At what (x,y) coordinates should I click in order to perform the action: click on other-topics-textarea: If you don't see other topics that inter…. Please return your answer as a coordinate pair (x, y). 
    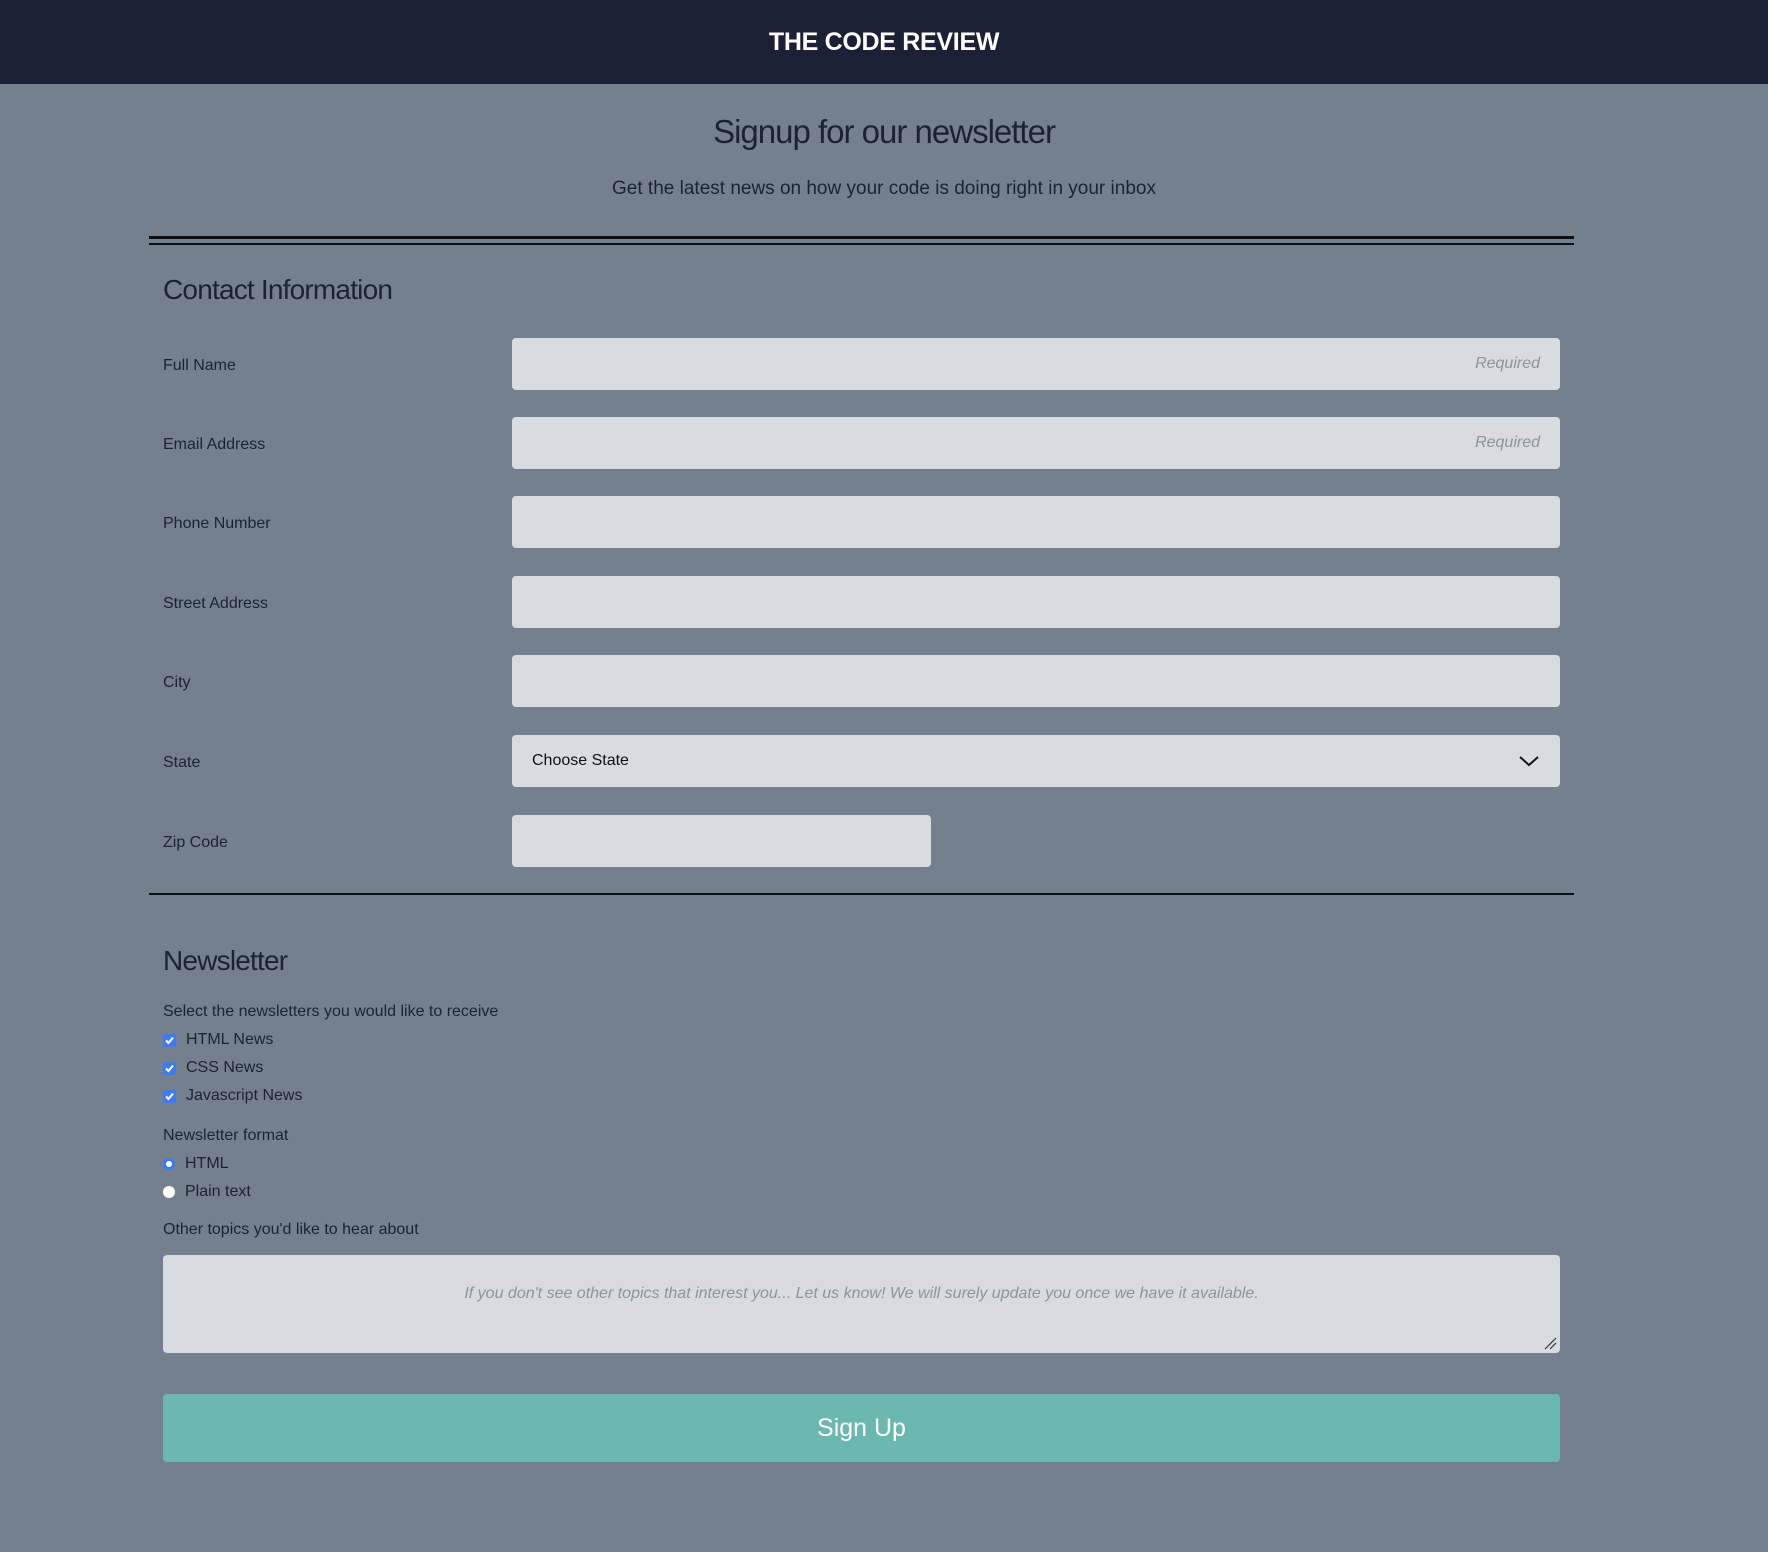
    Looking at the image, I should click on (861, 1304).